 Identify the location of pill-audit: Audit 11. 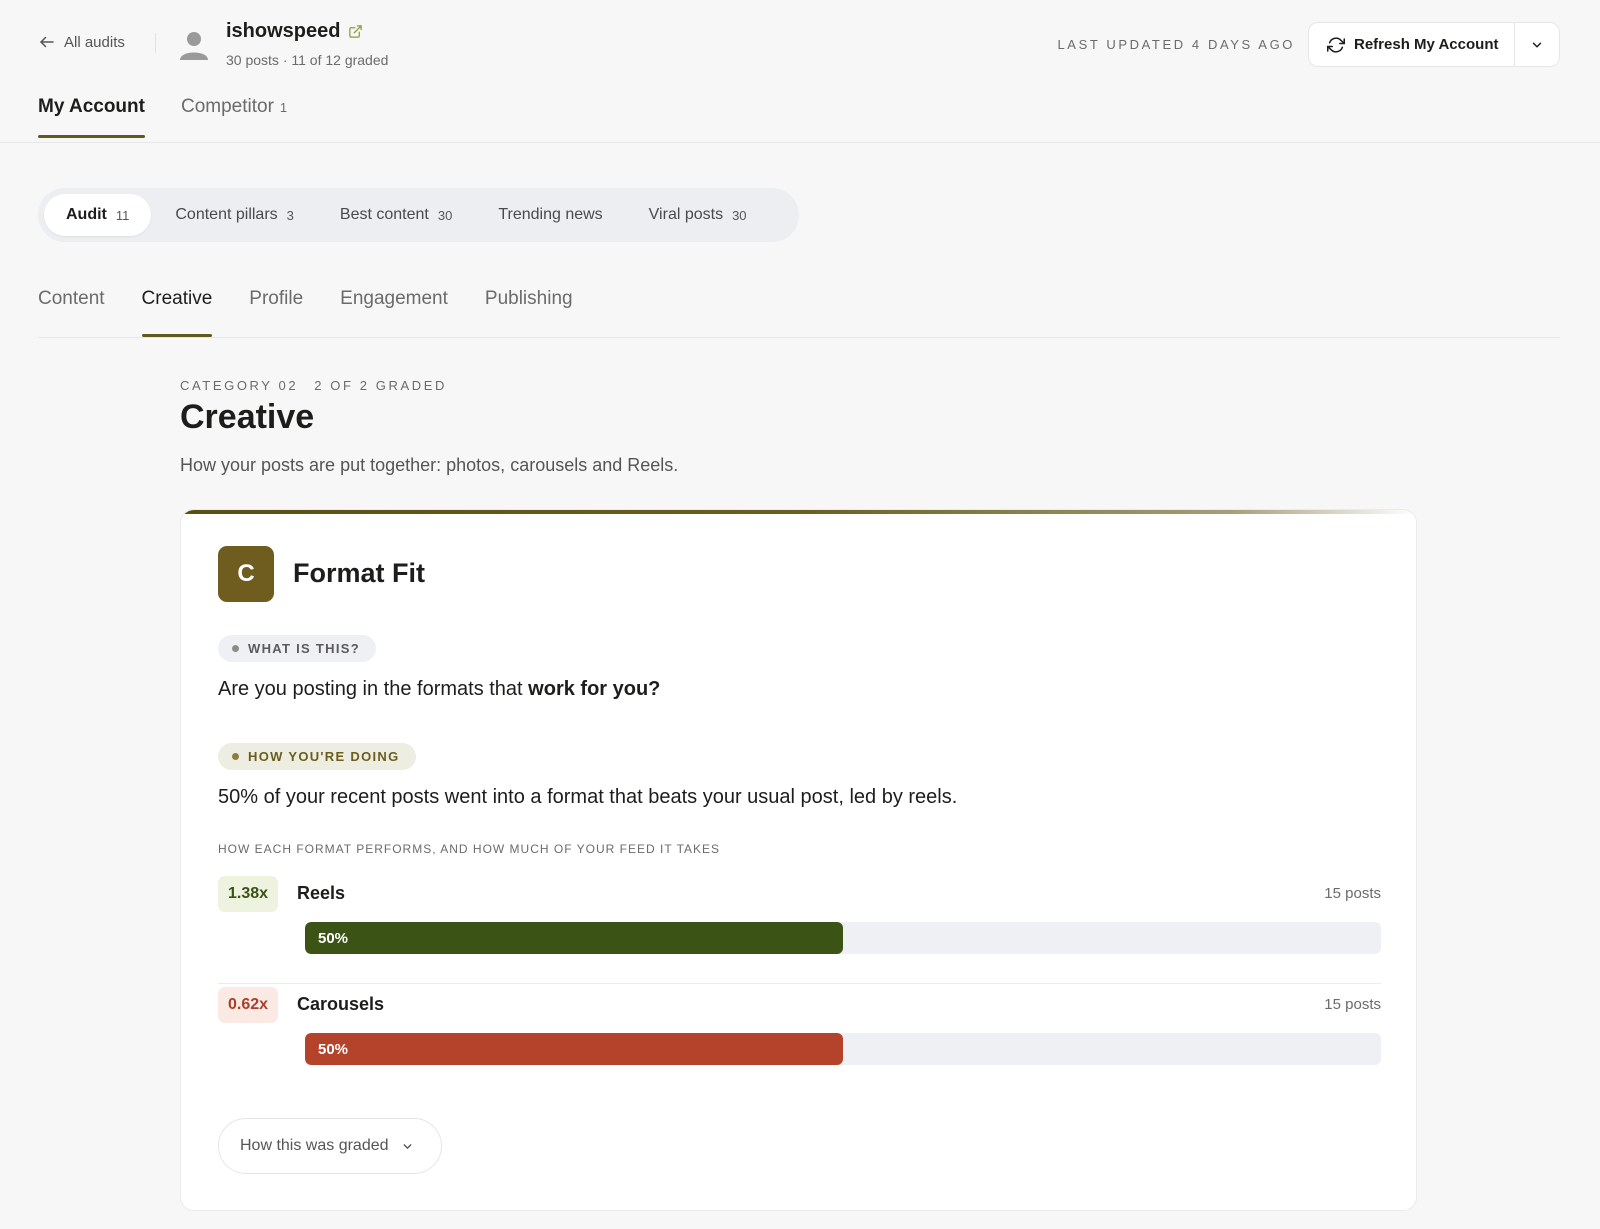
(98, 215).